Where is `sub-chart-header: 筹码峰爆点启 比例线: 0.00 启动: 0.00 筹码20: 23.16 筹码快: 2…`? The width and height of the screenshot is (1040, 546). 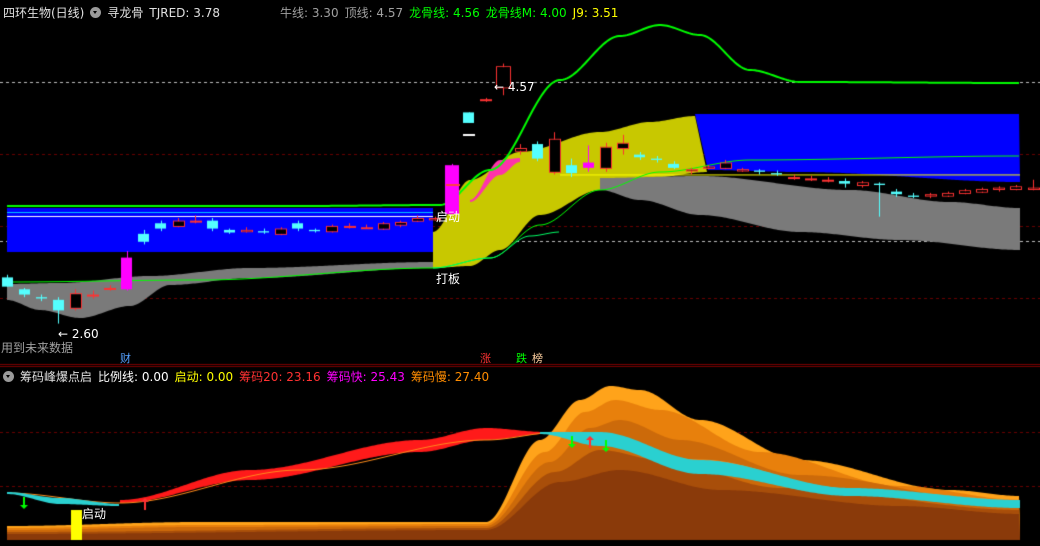 sub-chart-header: 筹码峰爆点启 比例线: 0.00 启动: 0.00 筹码20: 23.16 筹码快: 2… is located at coordinates (249, 377).